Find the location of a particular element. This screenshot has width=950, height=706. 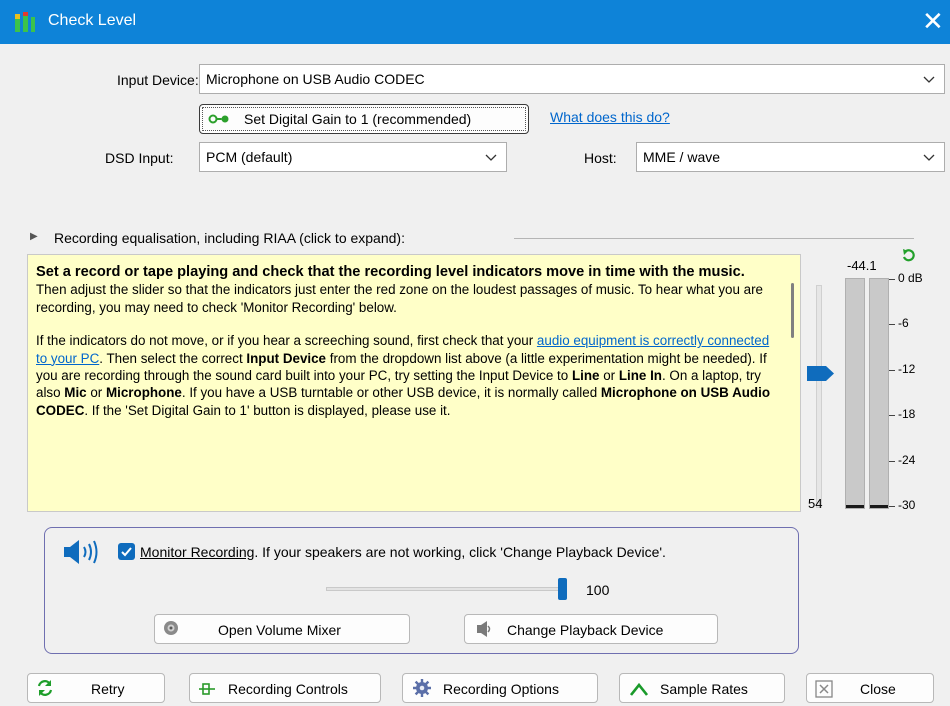

retry-arrows-icon is located at coordinates (45, 688).